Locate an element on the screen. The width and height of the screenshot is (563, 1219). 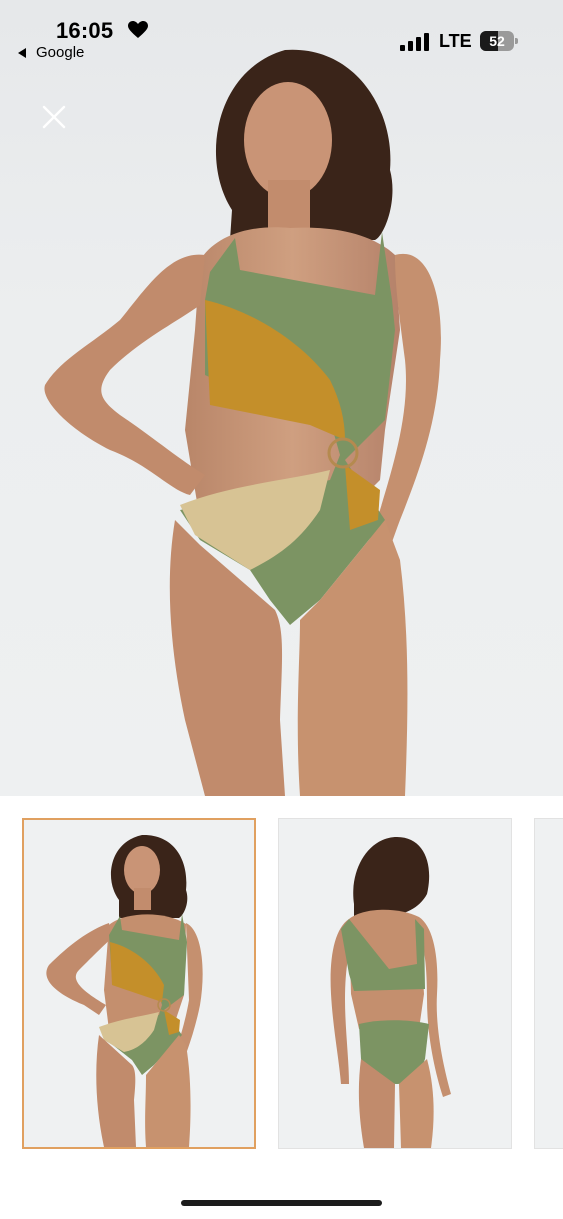
back-to-google-link: Google is located at coordinates (51, 52).